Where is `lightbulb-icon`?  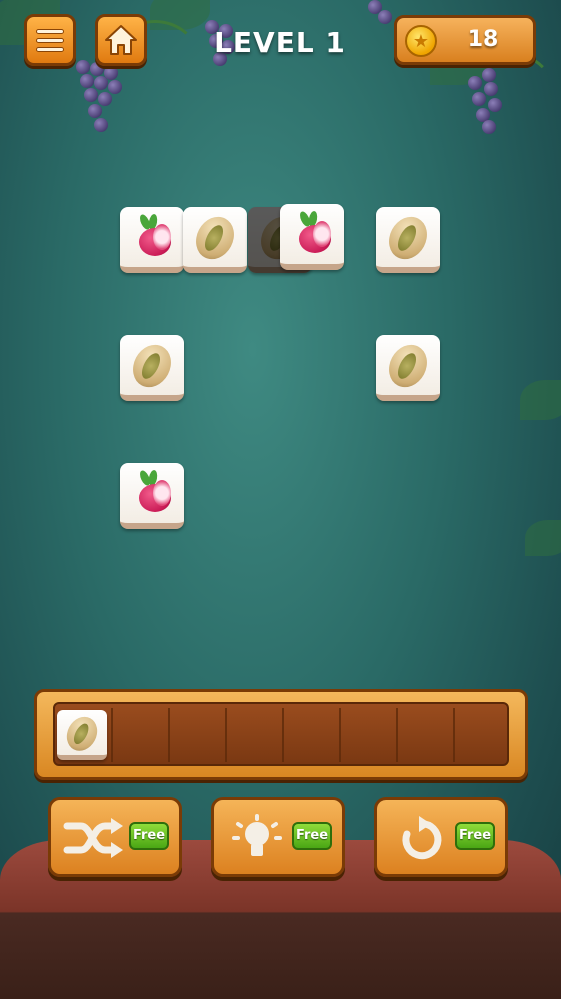 lightbulb-icon is located at coordinates (257, 838).